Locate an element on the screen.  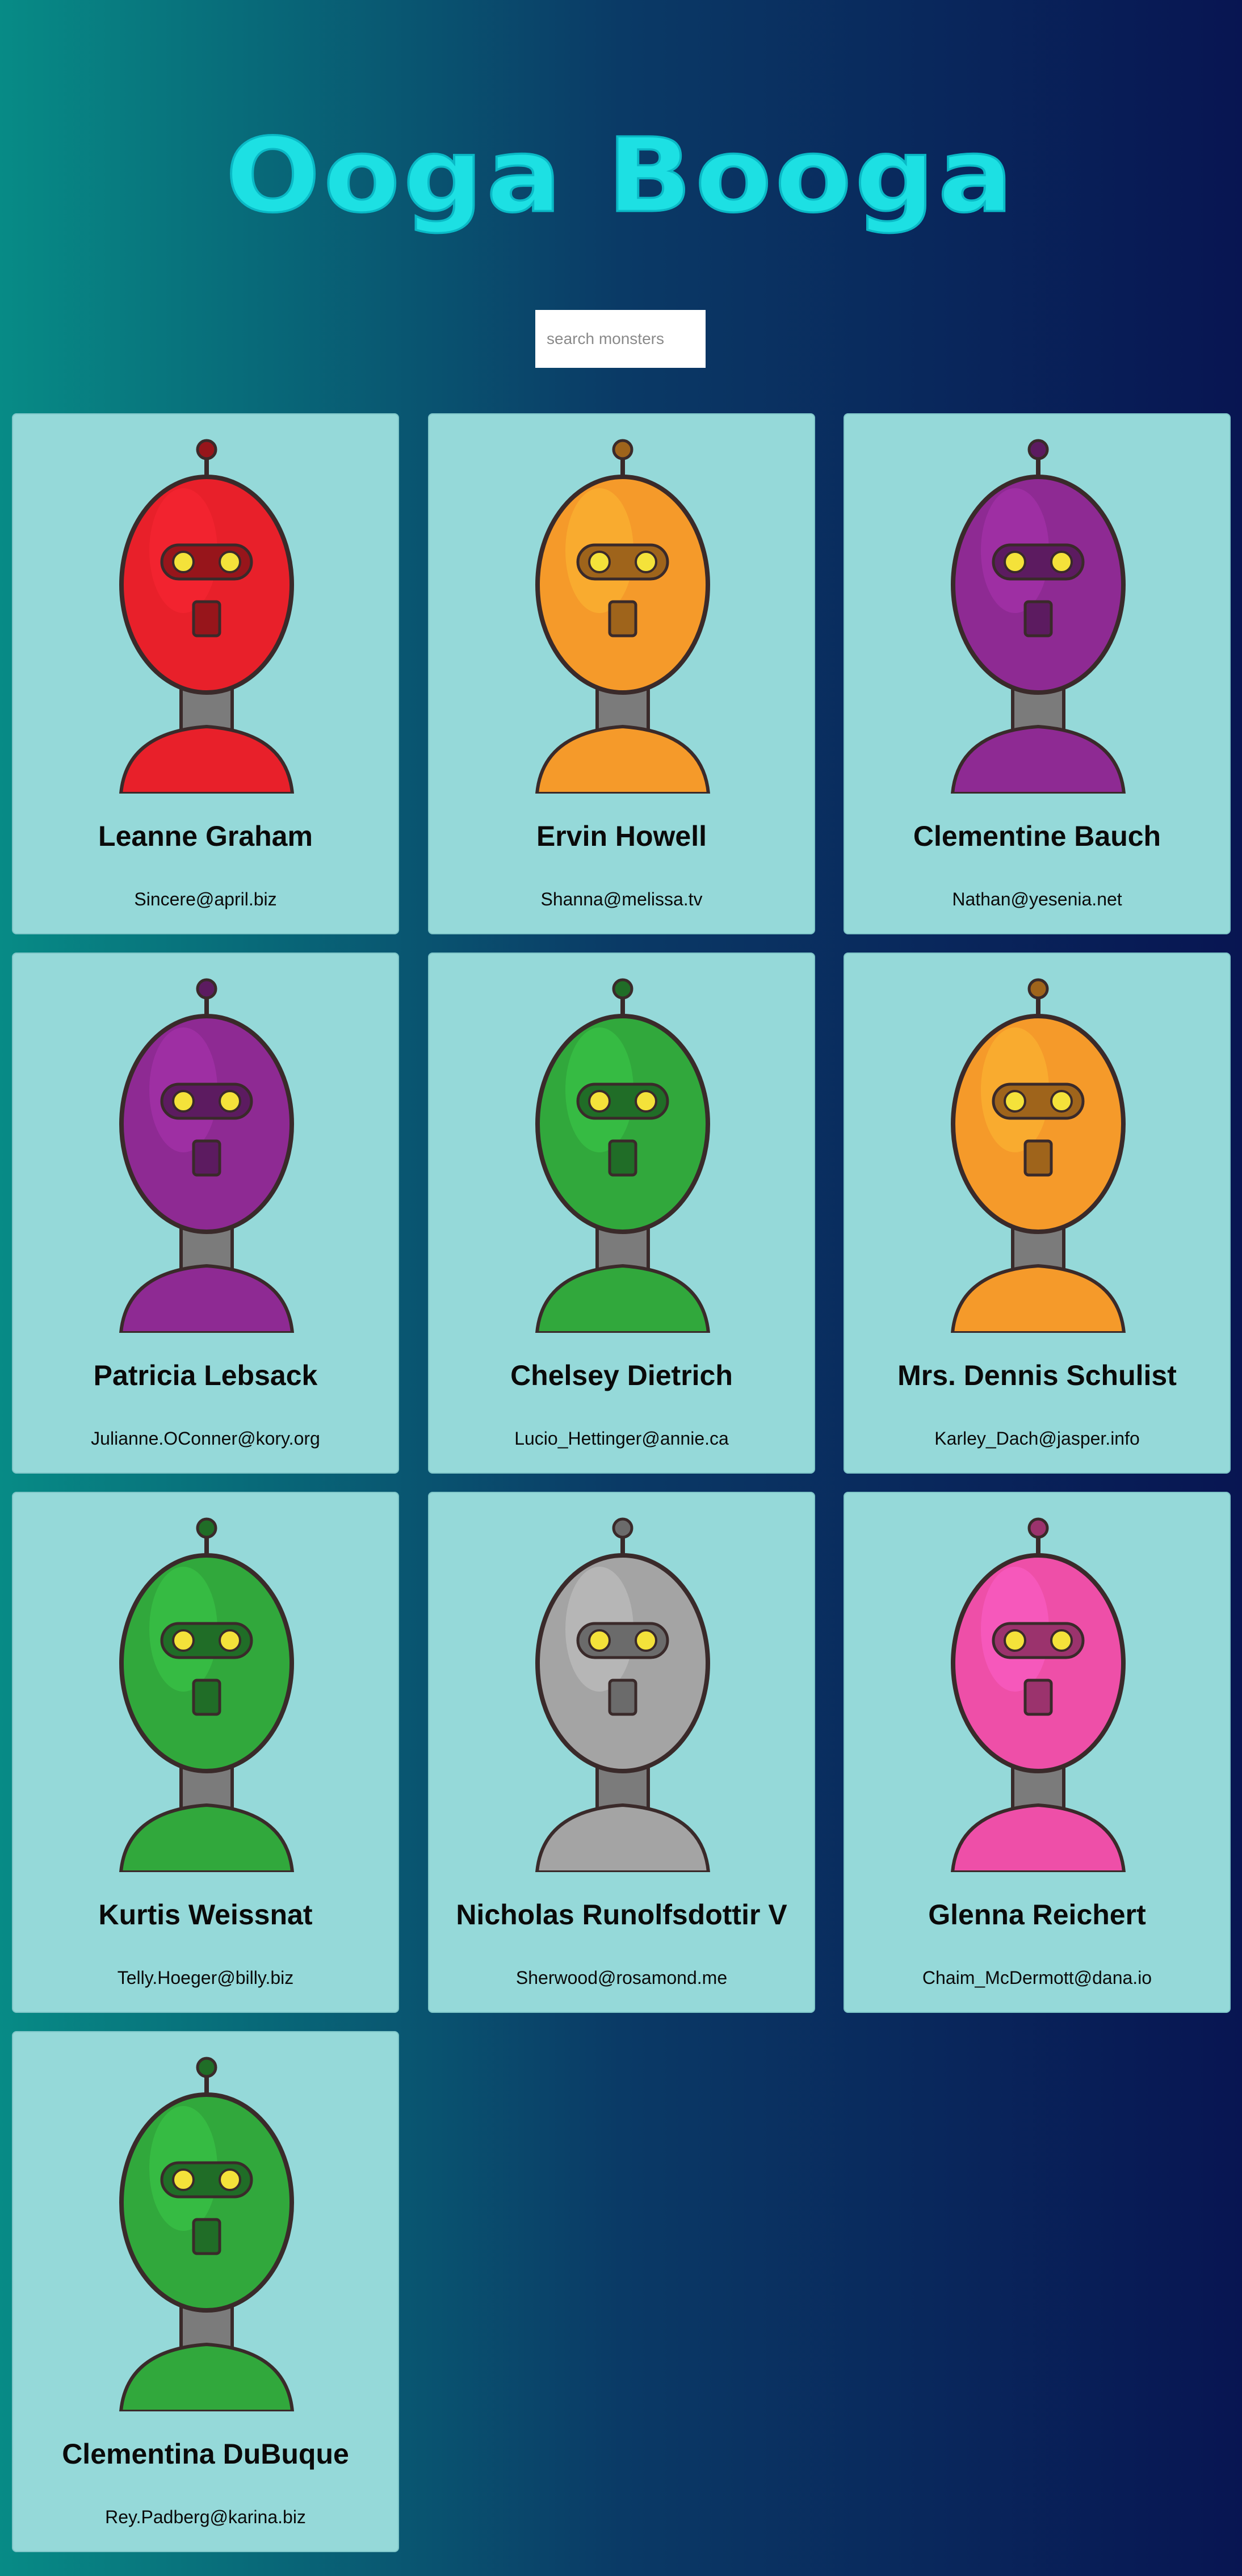
monster-card: Ervin Howell Shanna@melissa.tv is located at coordinates (621, 674).